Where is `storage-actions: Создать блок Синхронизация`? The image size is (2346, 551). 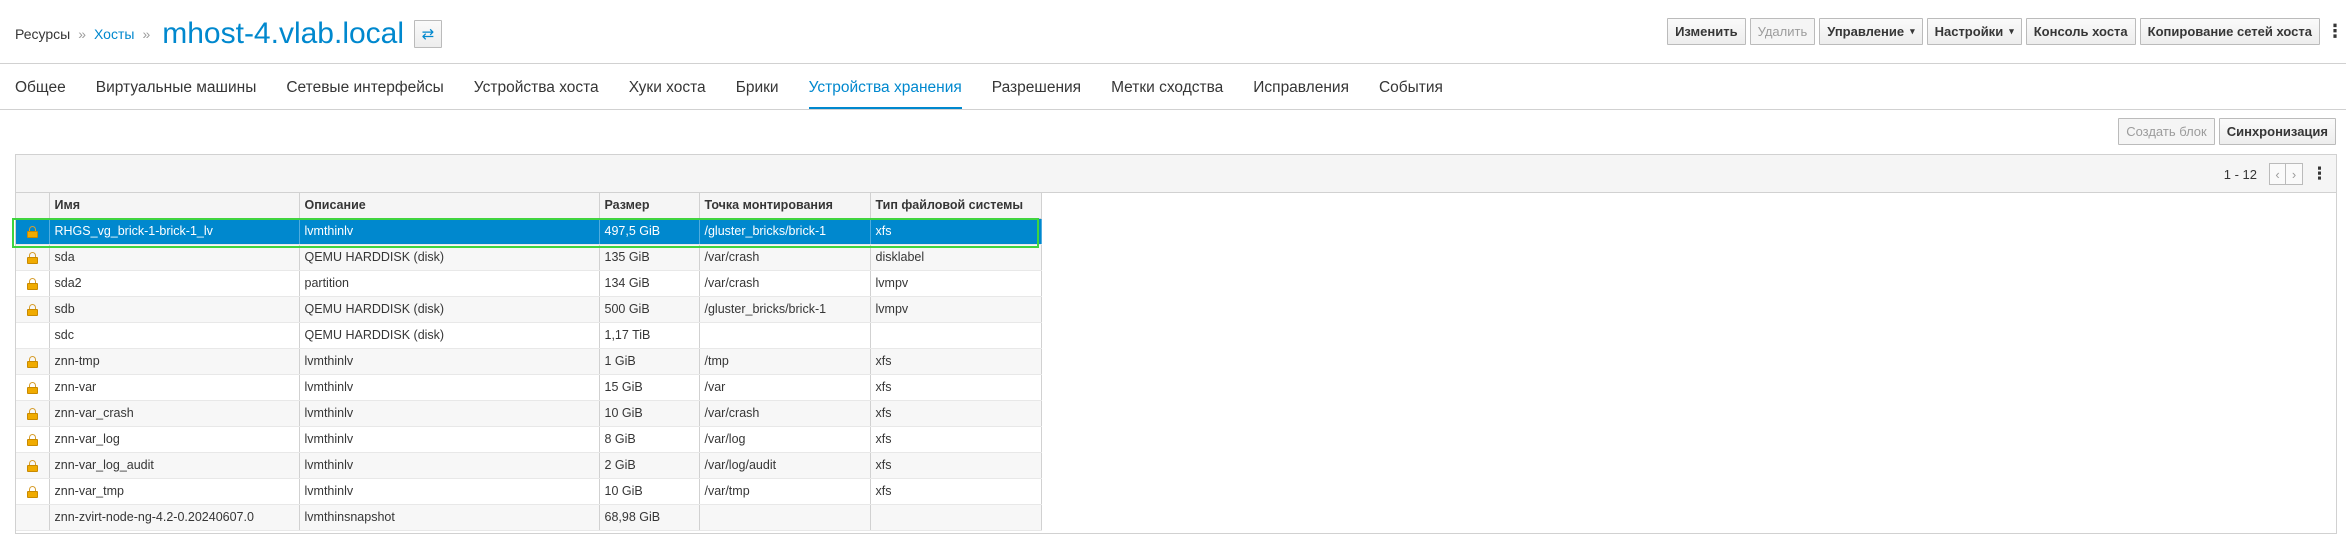
storage-actions: Создать блок Синхронизация is located at coordinates (2225, 131).